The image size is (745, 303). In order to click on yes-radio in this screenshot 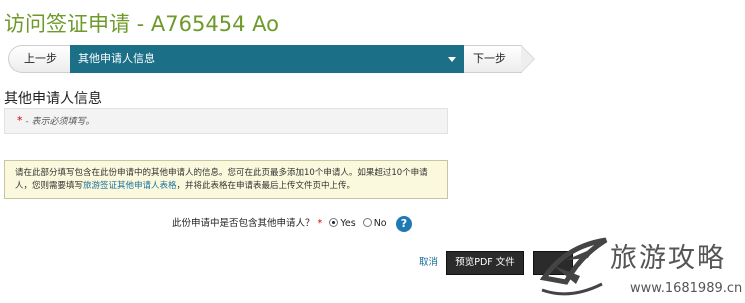, I will do `click(334, 222)`.